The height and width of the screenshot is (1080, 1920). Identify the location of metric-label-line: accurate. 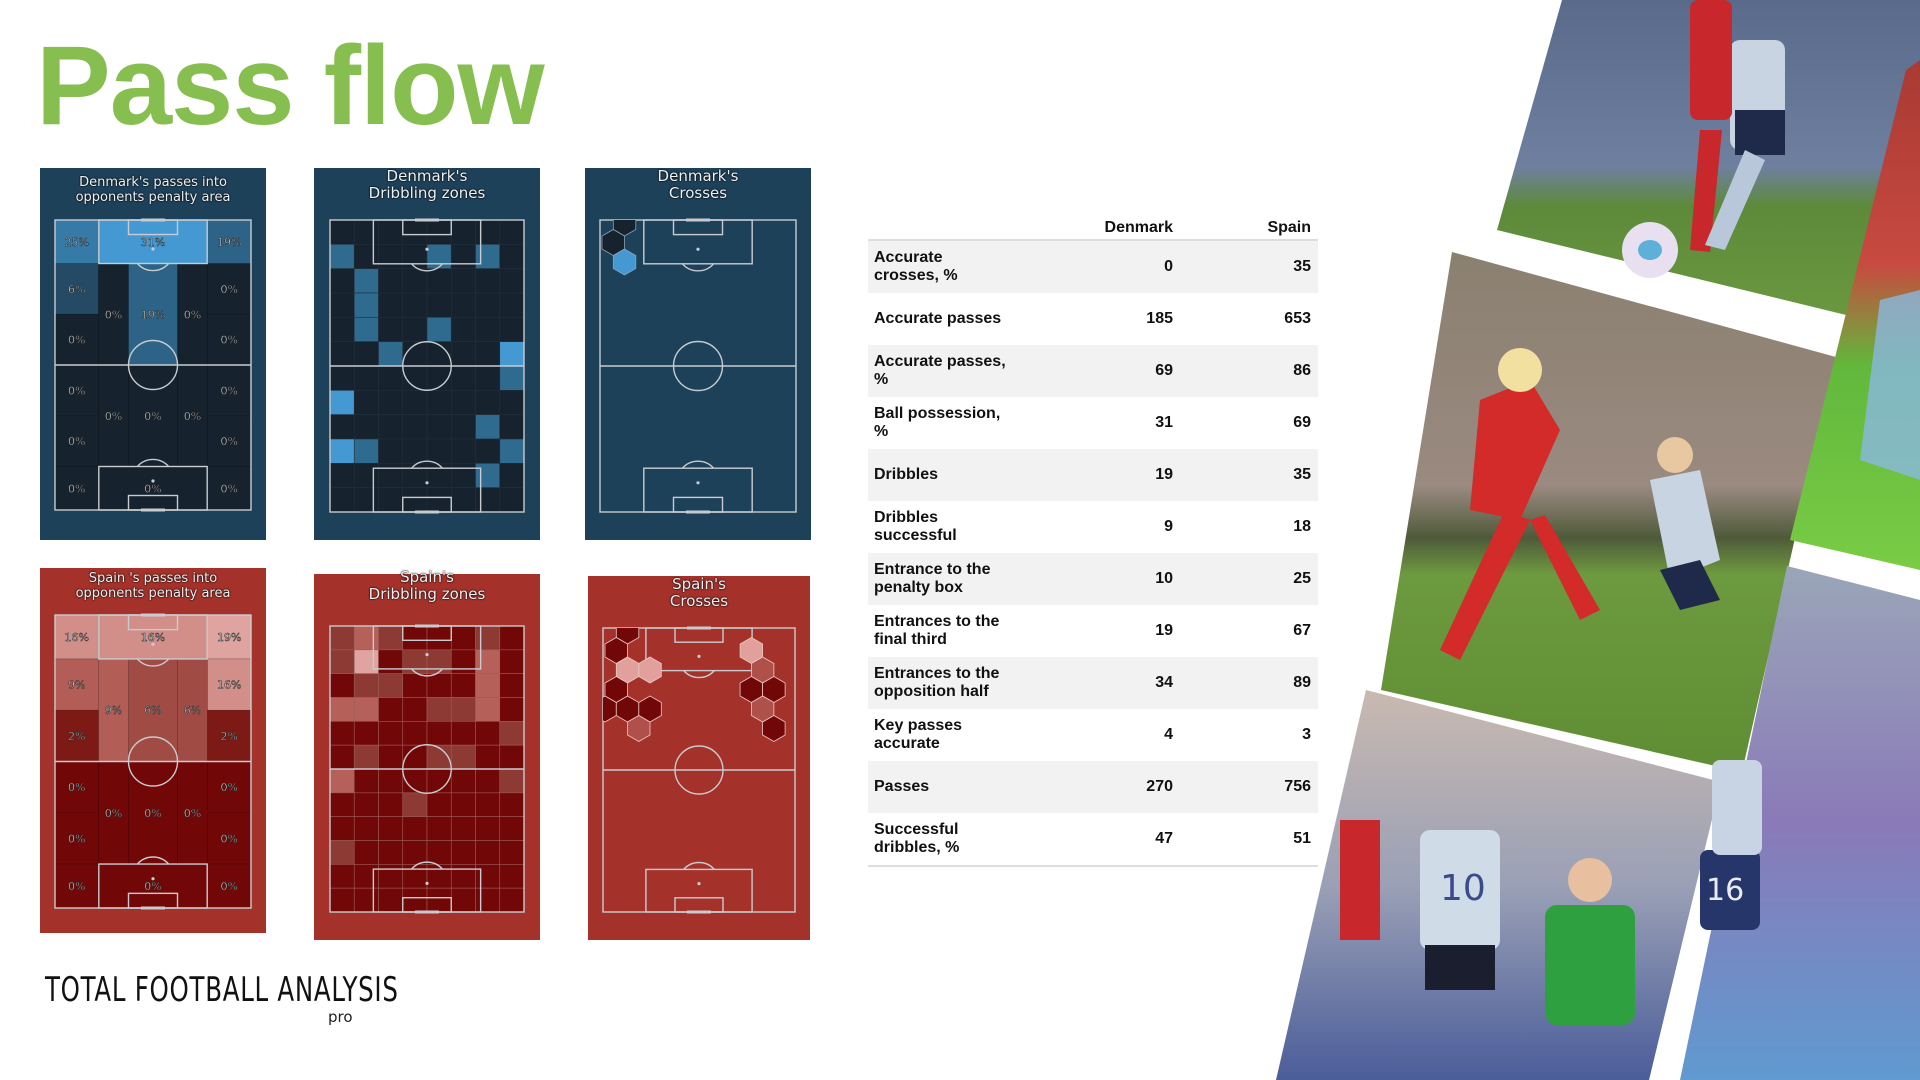
(907, 743).